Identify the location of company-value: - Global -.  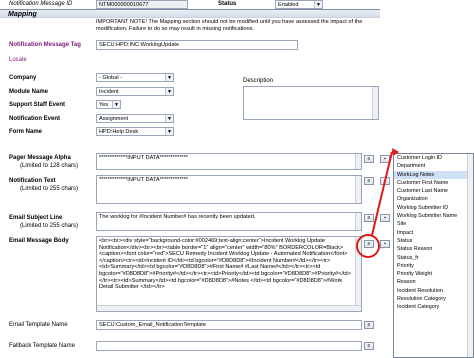
(111, 78).